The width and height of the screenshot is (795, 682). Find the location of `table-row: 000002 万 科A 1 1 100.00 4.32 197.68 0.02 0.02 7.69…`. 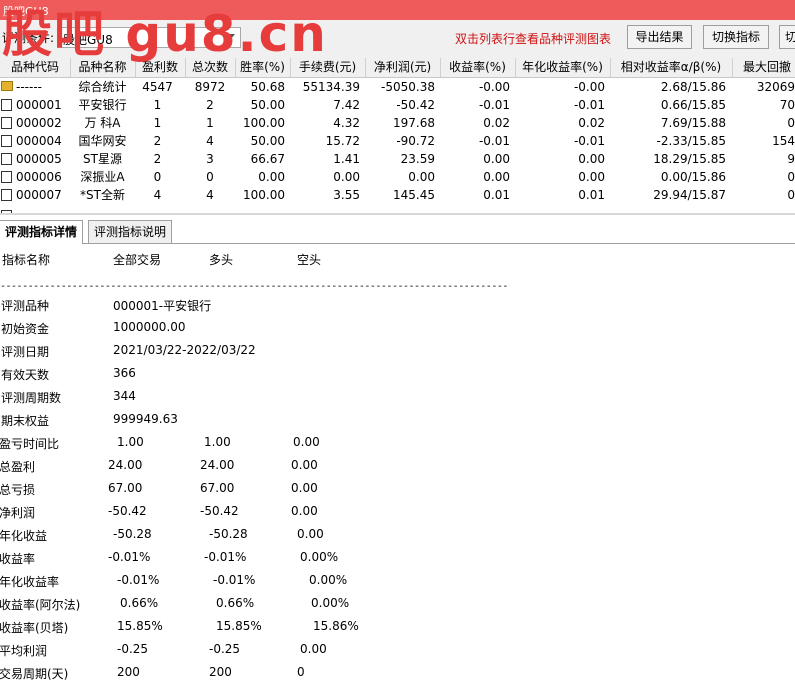

table-row: 000002 万 科A 1 1 100.00 4.32 197.68 0.02 0.02 7.69… is located at coordinates (397, 123).